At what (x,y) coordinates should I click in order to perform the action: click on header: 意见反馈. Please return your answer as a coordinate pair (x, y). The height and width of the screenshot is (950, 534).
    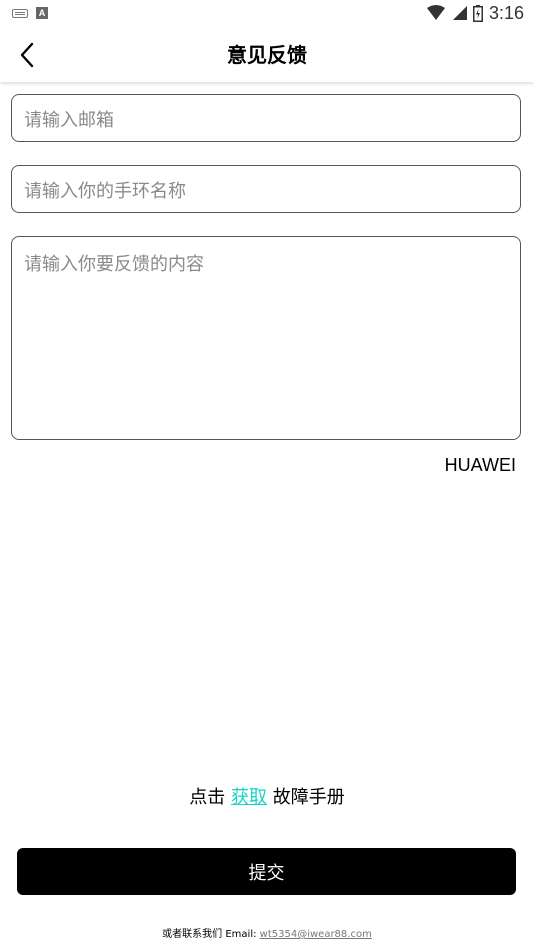
    Looking at the image, I should click on (267, 55).